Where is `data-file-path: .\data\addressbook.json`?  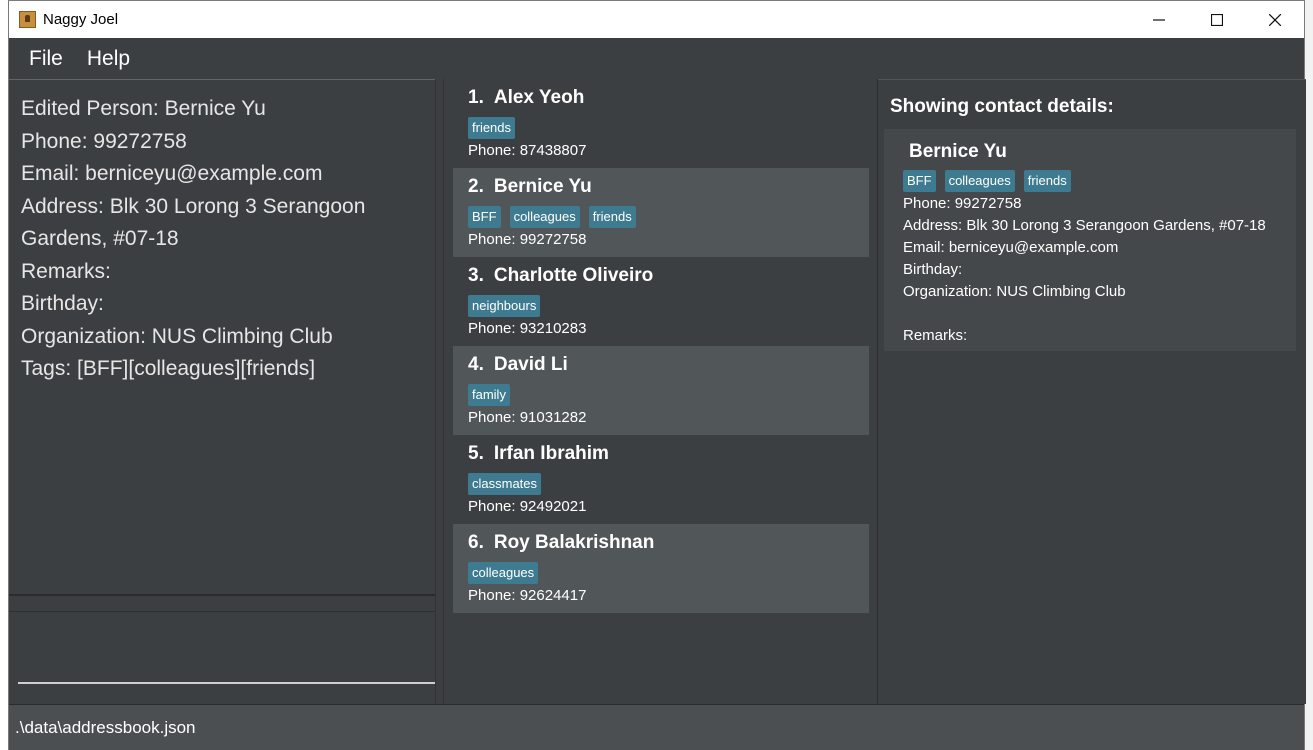
data-file-path: .\data\addressbook.json is located at coordinates (105, 727).